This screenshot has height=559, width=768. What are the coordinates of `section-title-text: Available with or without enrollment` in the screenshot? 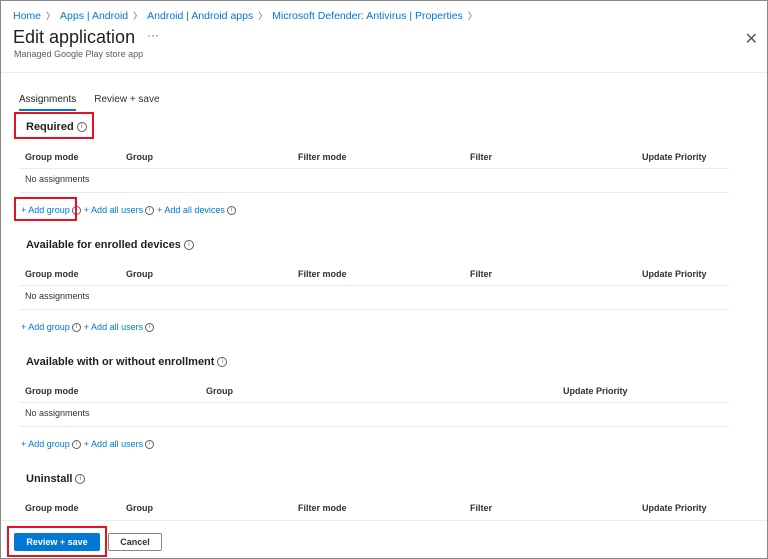 It's located at (120, 362).